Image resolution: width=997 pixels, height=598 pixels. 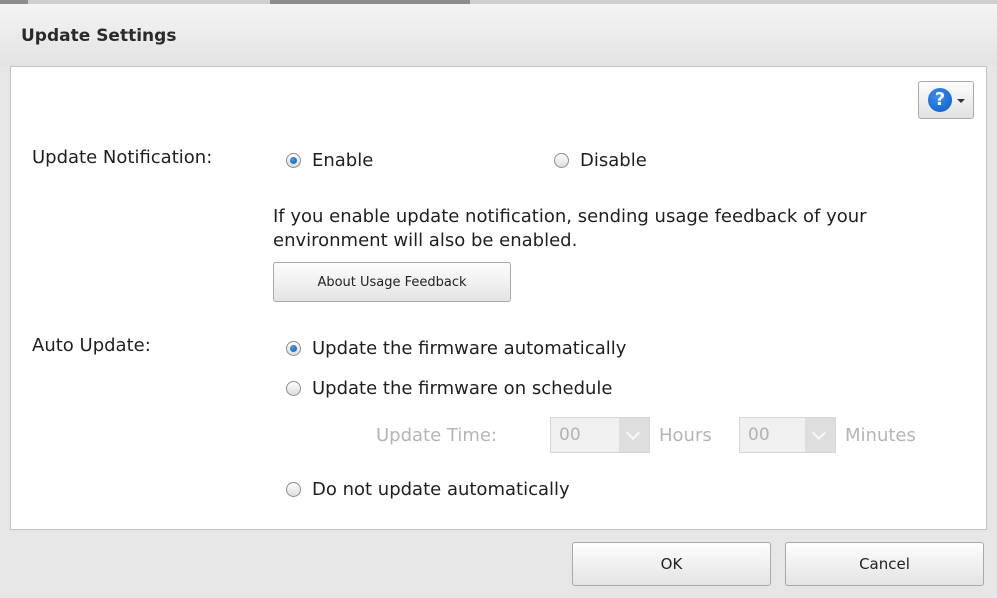 I want to click on radio-update-on-schedule: Update the firmware on schedule, so click(x=449, y=388).